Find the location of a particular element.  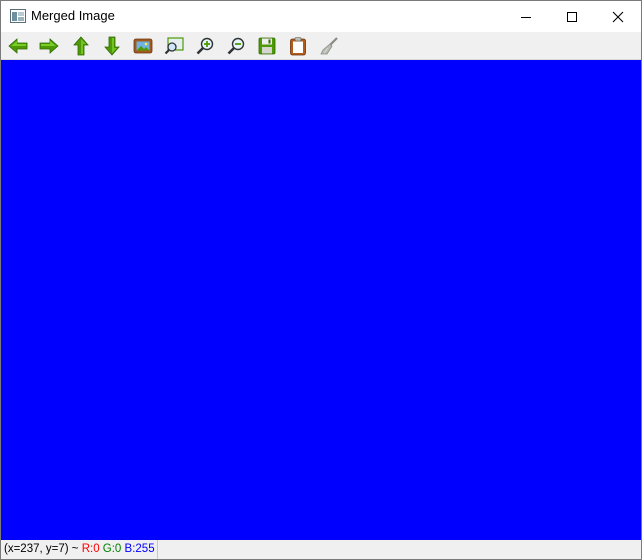

forward-icon is located at coordinates (49, 46).